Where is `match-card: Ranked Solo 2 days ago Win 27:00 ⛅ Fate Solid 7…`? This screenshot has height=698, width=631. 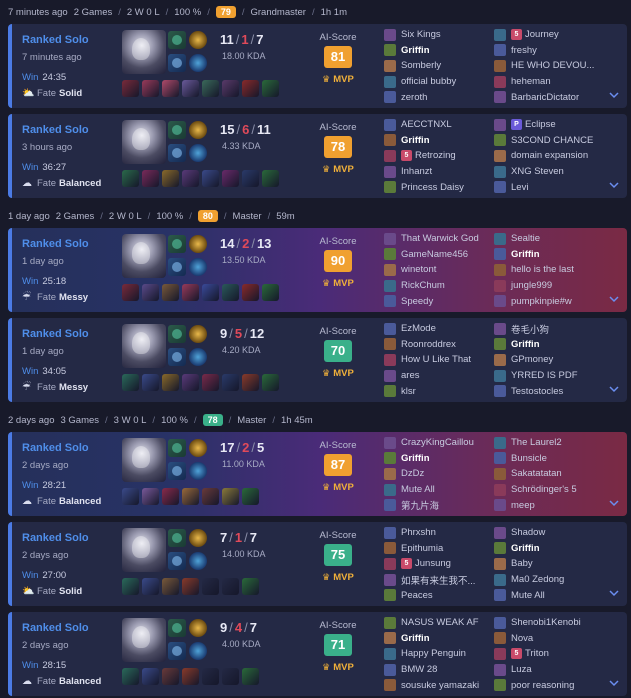
match-card: Ranked Solo 2 days ago Win 27:00 ⛅ Fate Solid 7… is located at coordinates (317, 564).